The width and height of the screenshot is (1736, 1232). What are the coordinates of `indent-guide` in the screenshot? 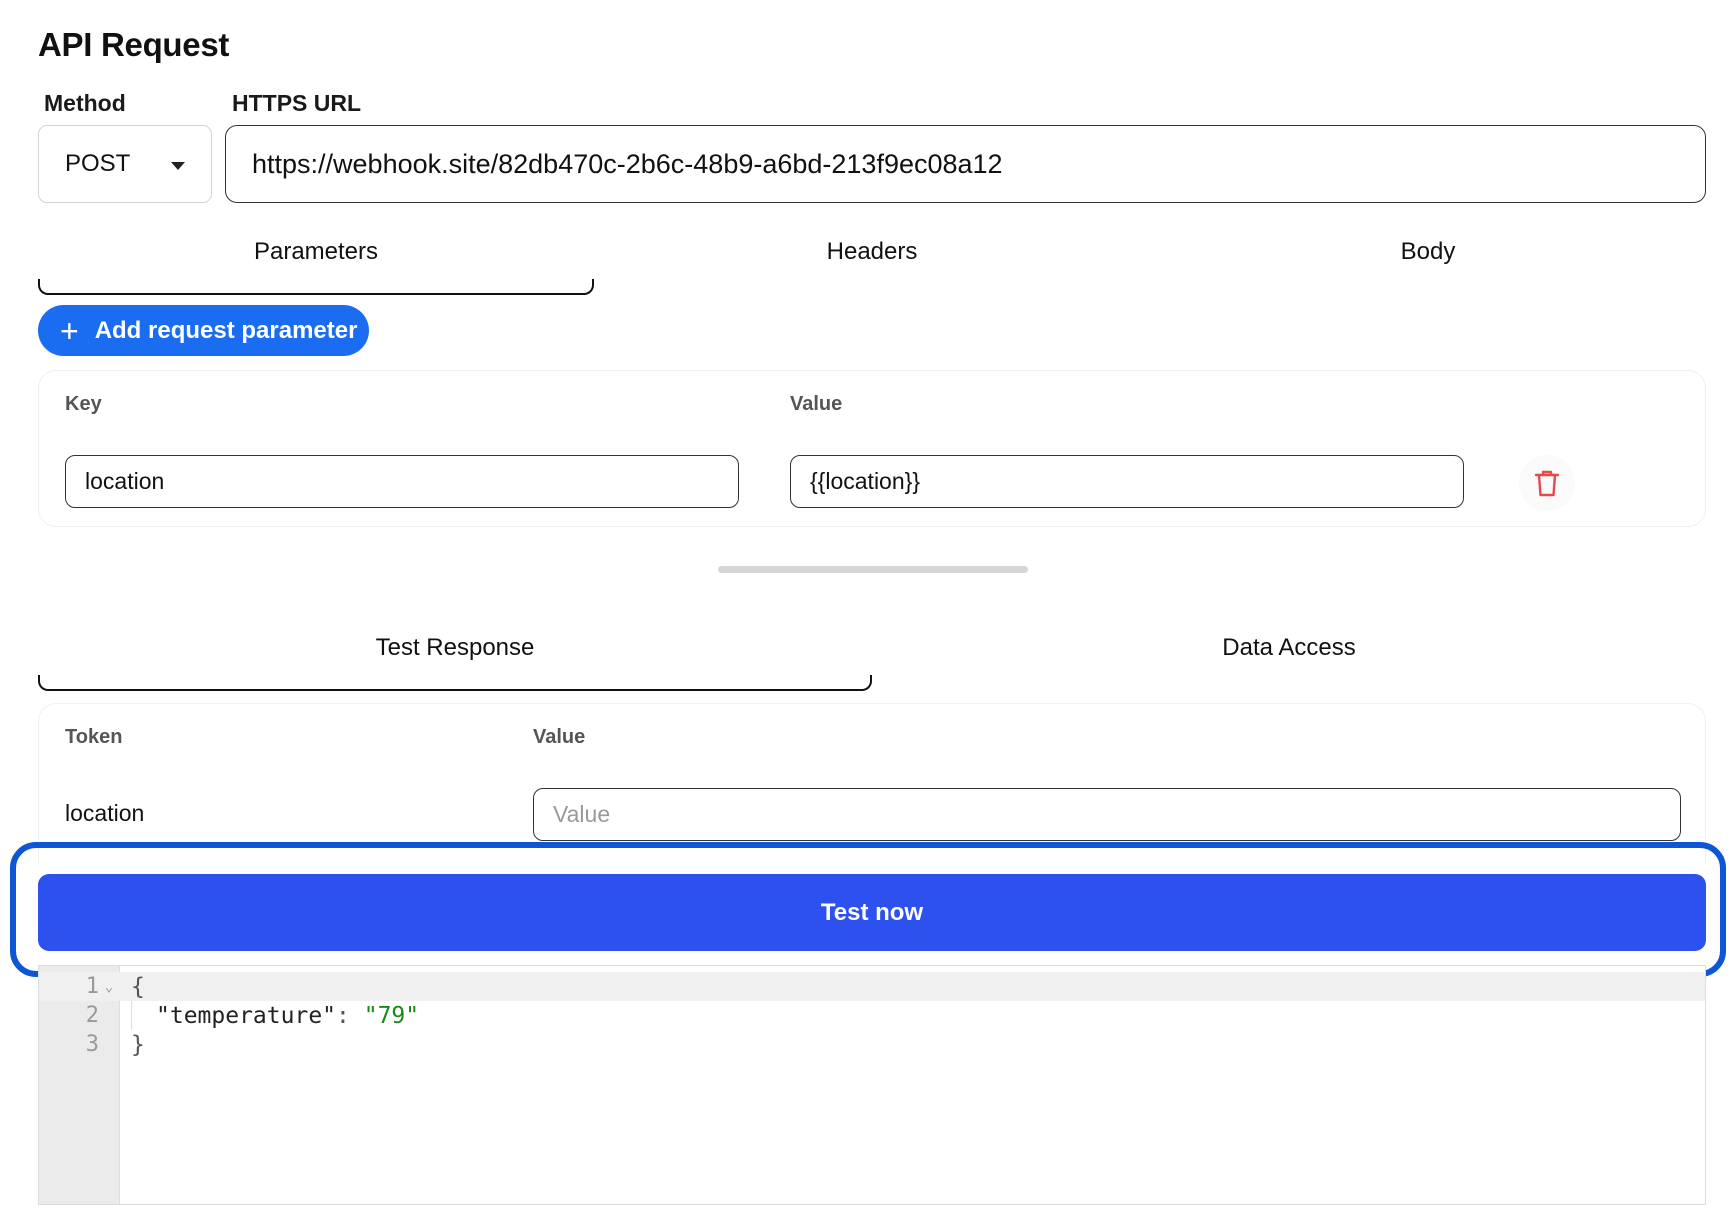 It's located at (131, 1015).